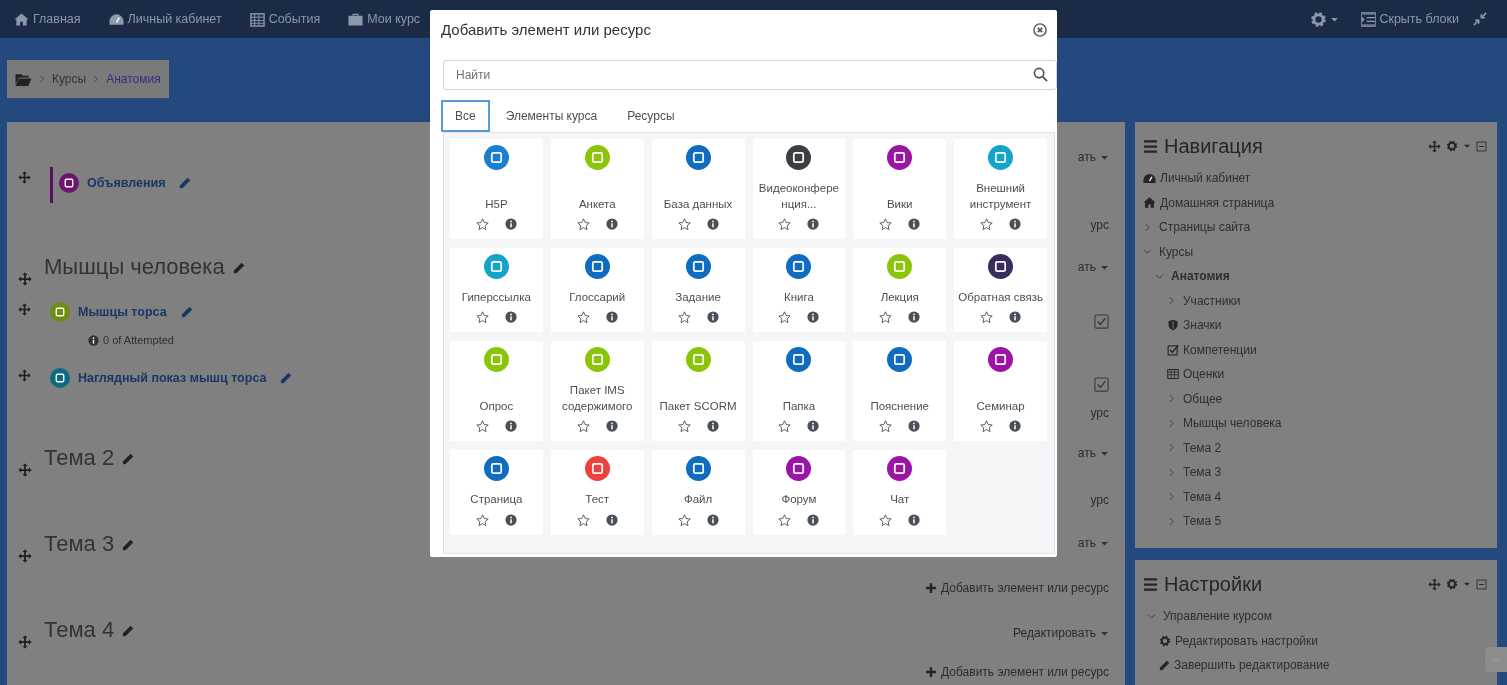 The height and width of the screenshot is (685, 1507). What do you see at coordinates (1327, 423) in the screenshot?
I see `tree-item: Мышцы человека` at bounding box center [1327, 423].